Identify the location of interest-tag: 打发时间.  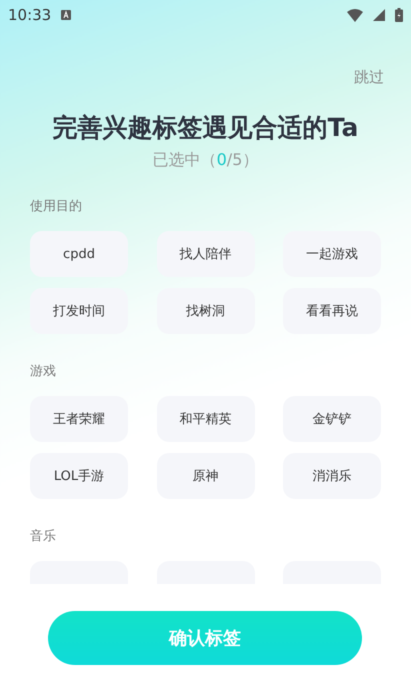
(79, 311).